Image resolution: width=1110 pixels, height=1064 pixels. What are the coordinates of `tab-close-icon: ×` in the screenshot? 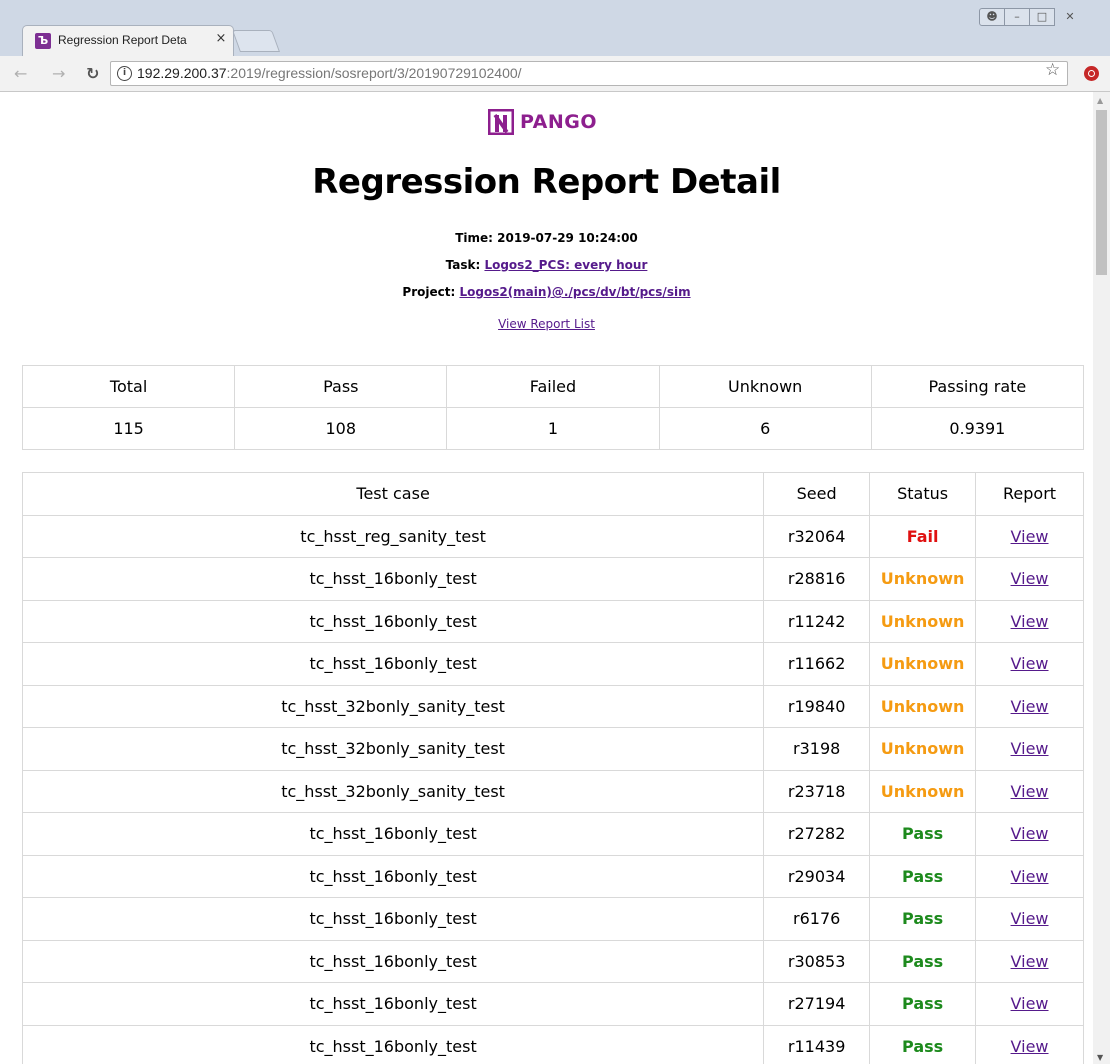 It's located at (221, 38).